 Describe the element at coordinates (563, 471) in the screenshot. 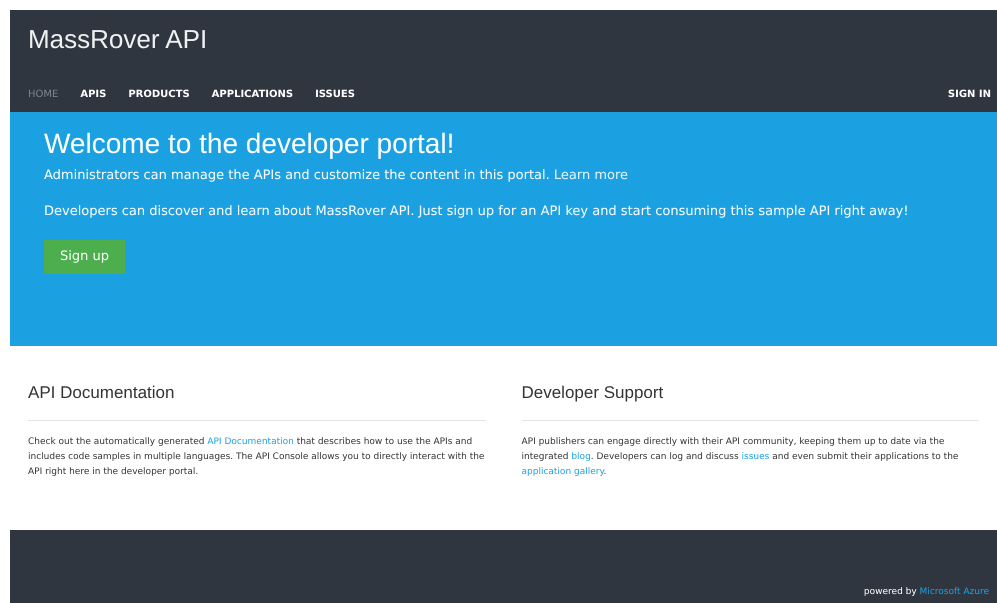

I see `text-link: application gallery` at that location.